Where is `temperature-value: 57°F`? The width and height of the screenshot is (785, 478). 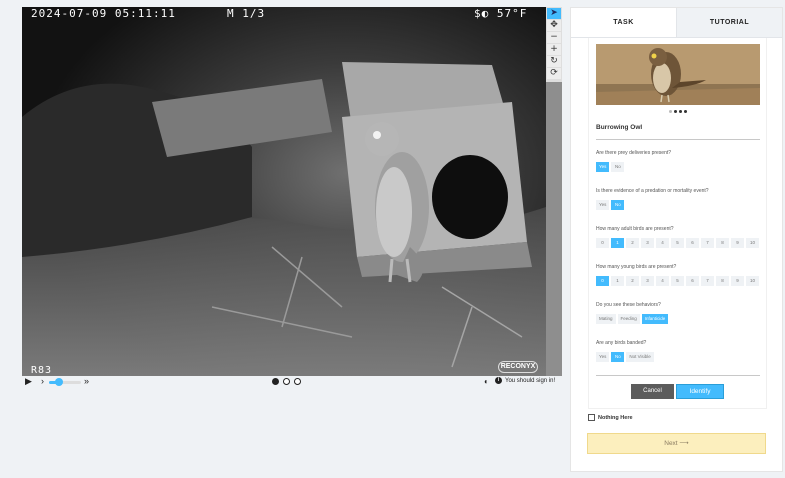 temperature-value: 57°F is located at coordinates (512, 13).